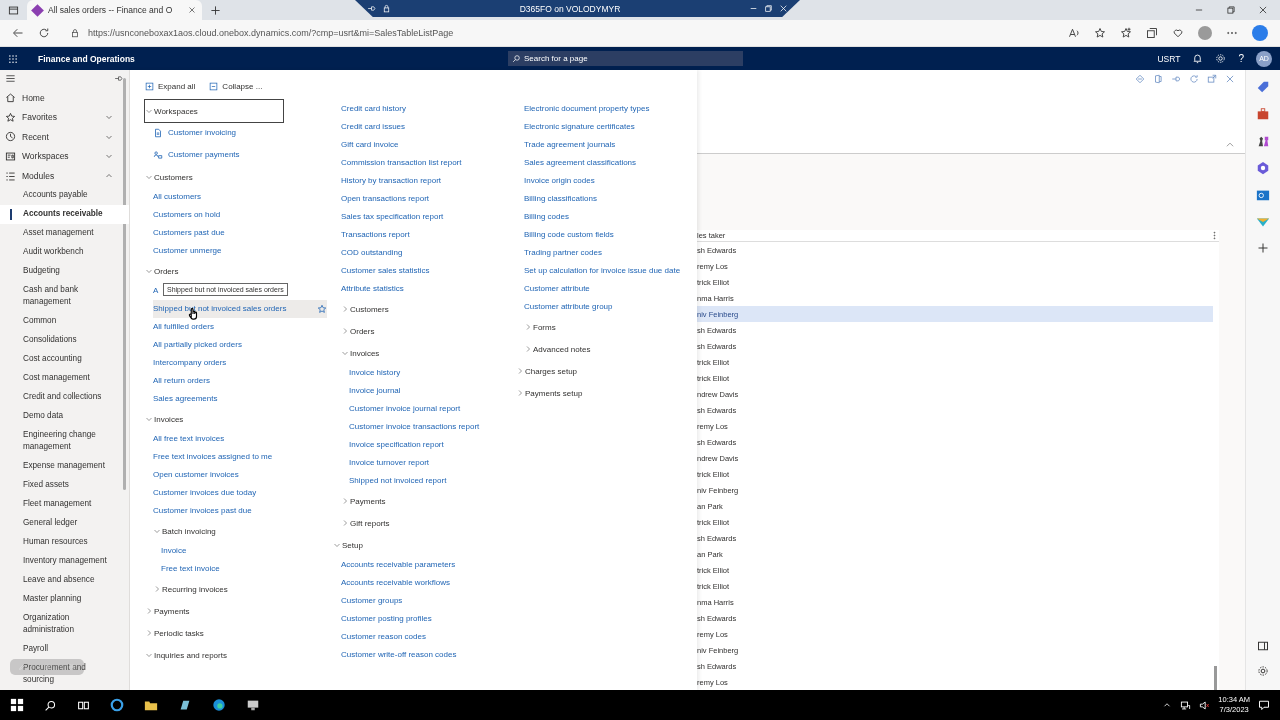  What do you see at coordinates (371, 8) in the screenshot?
I see `pin-icon` at bounding box center [371, 8].